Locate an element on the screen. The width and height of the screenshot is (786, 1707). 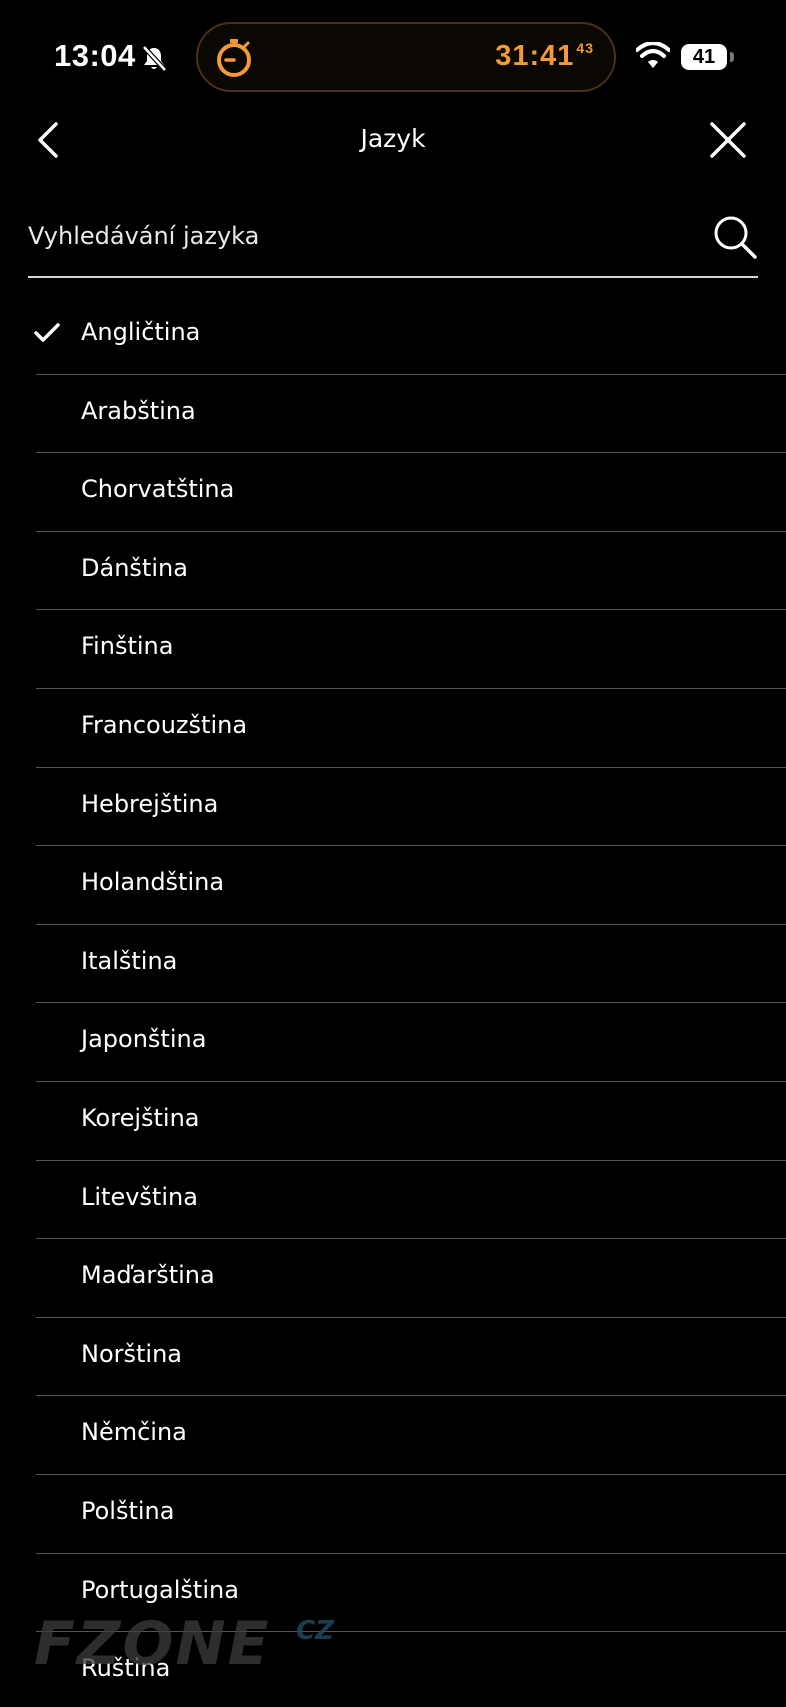
list-item: Francouzština is located at coordinates (393, 728).